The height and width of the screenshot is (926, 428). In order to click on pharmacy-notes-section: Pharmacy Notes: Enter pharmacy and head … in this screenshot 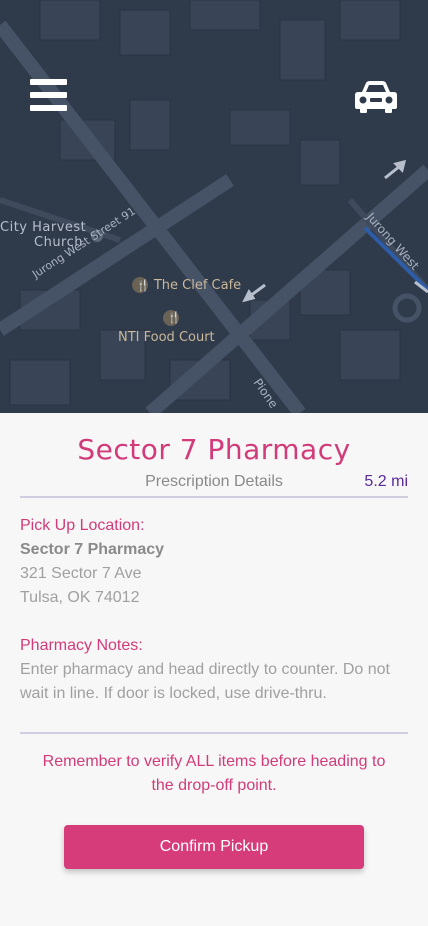, I will do `click(214, 670)`.